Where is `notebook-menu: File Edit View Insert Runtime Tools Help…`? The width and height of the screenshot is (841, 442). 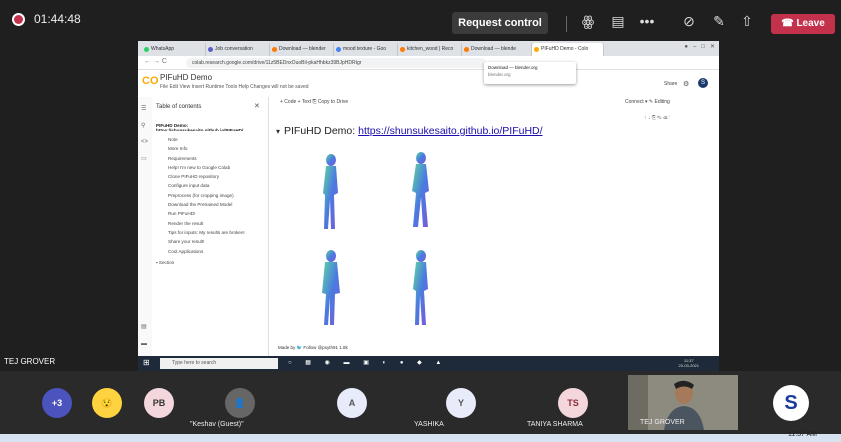 notebook-menu: File Edit View Insert Runtime Tools Help… is located at coordinates (234, 87).